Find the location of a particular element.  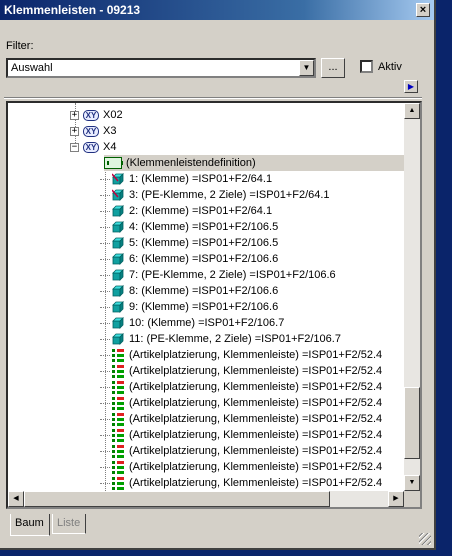

tree-node-group: − XY X4 is located at coordinates (93, 147).